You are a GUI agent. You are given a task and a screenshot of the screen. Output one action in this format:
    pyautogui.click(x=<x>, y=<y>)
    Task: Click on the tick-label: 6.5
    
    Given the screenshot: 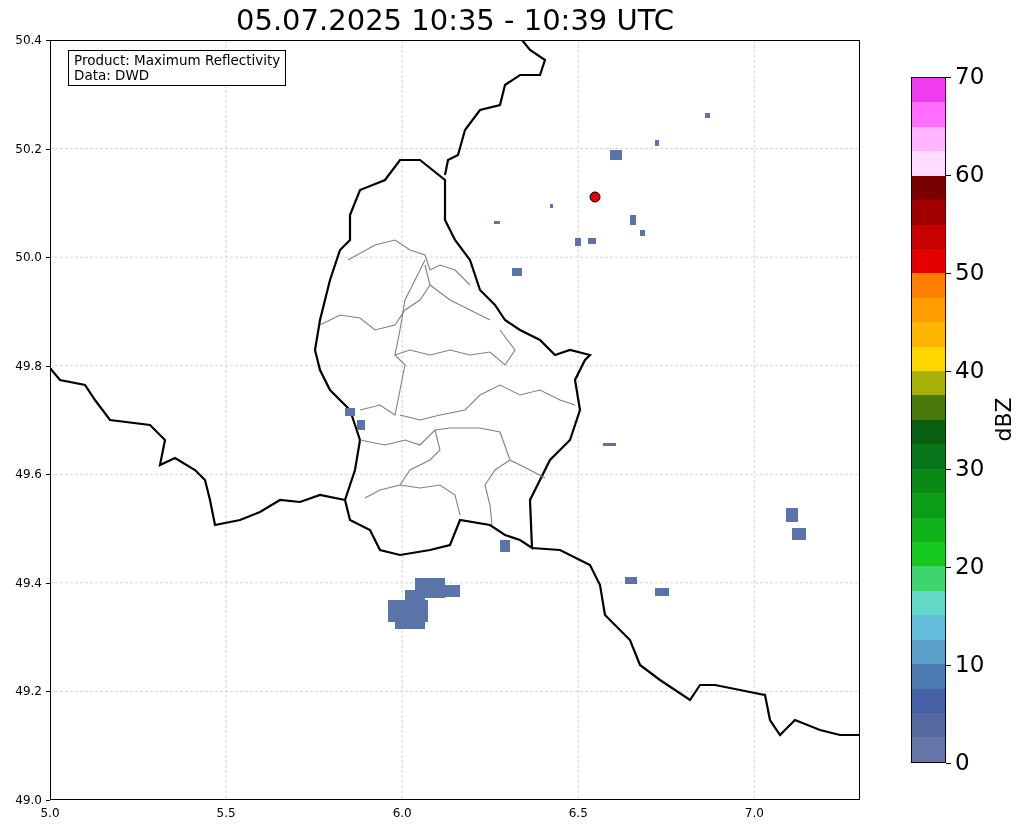 What is the action you would take?
    pyautogui.click(x=578, y=813)
    